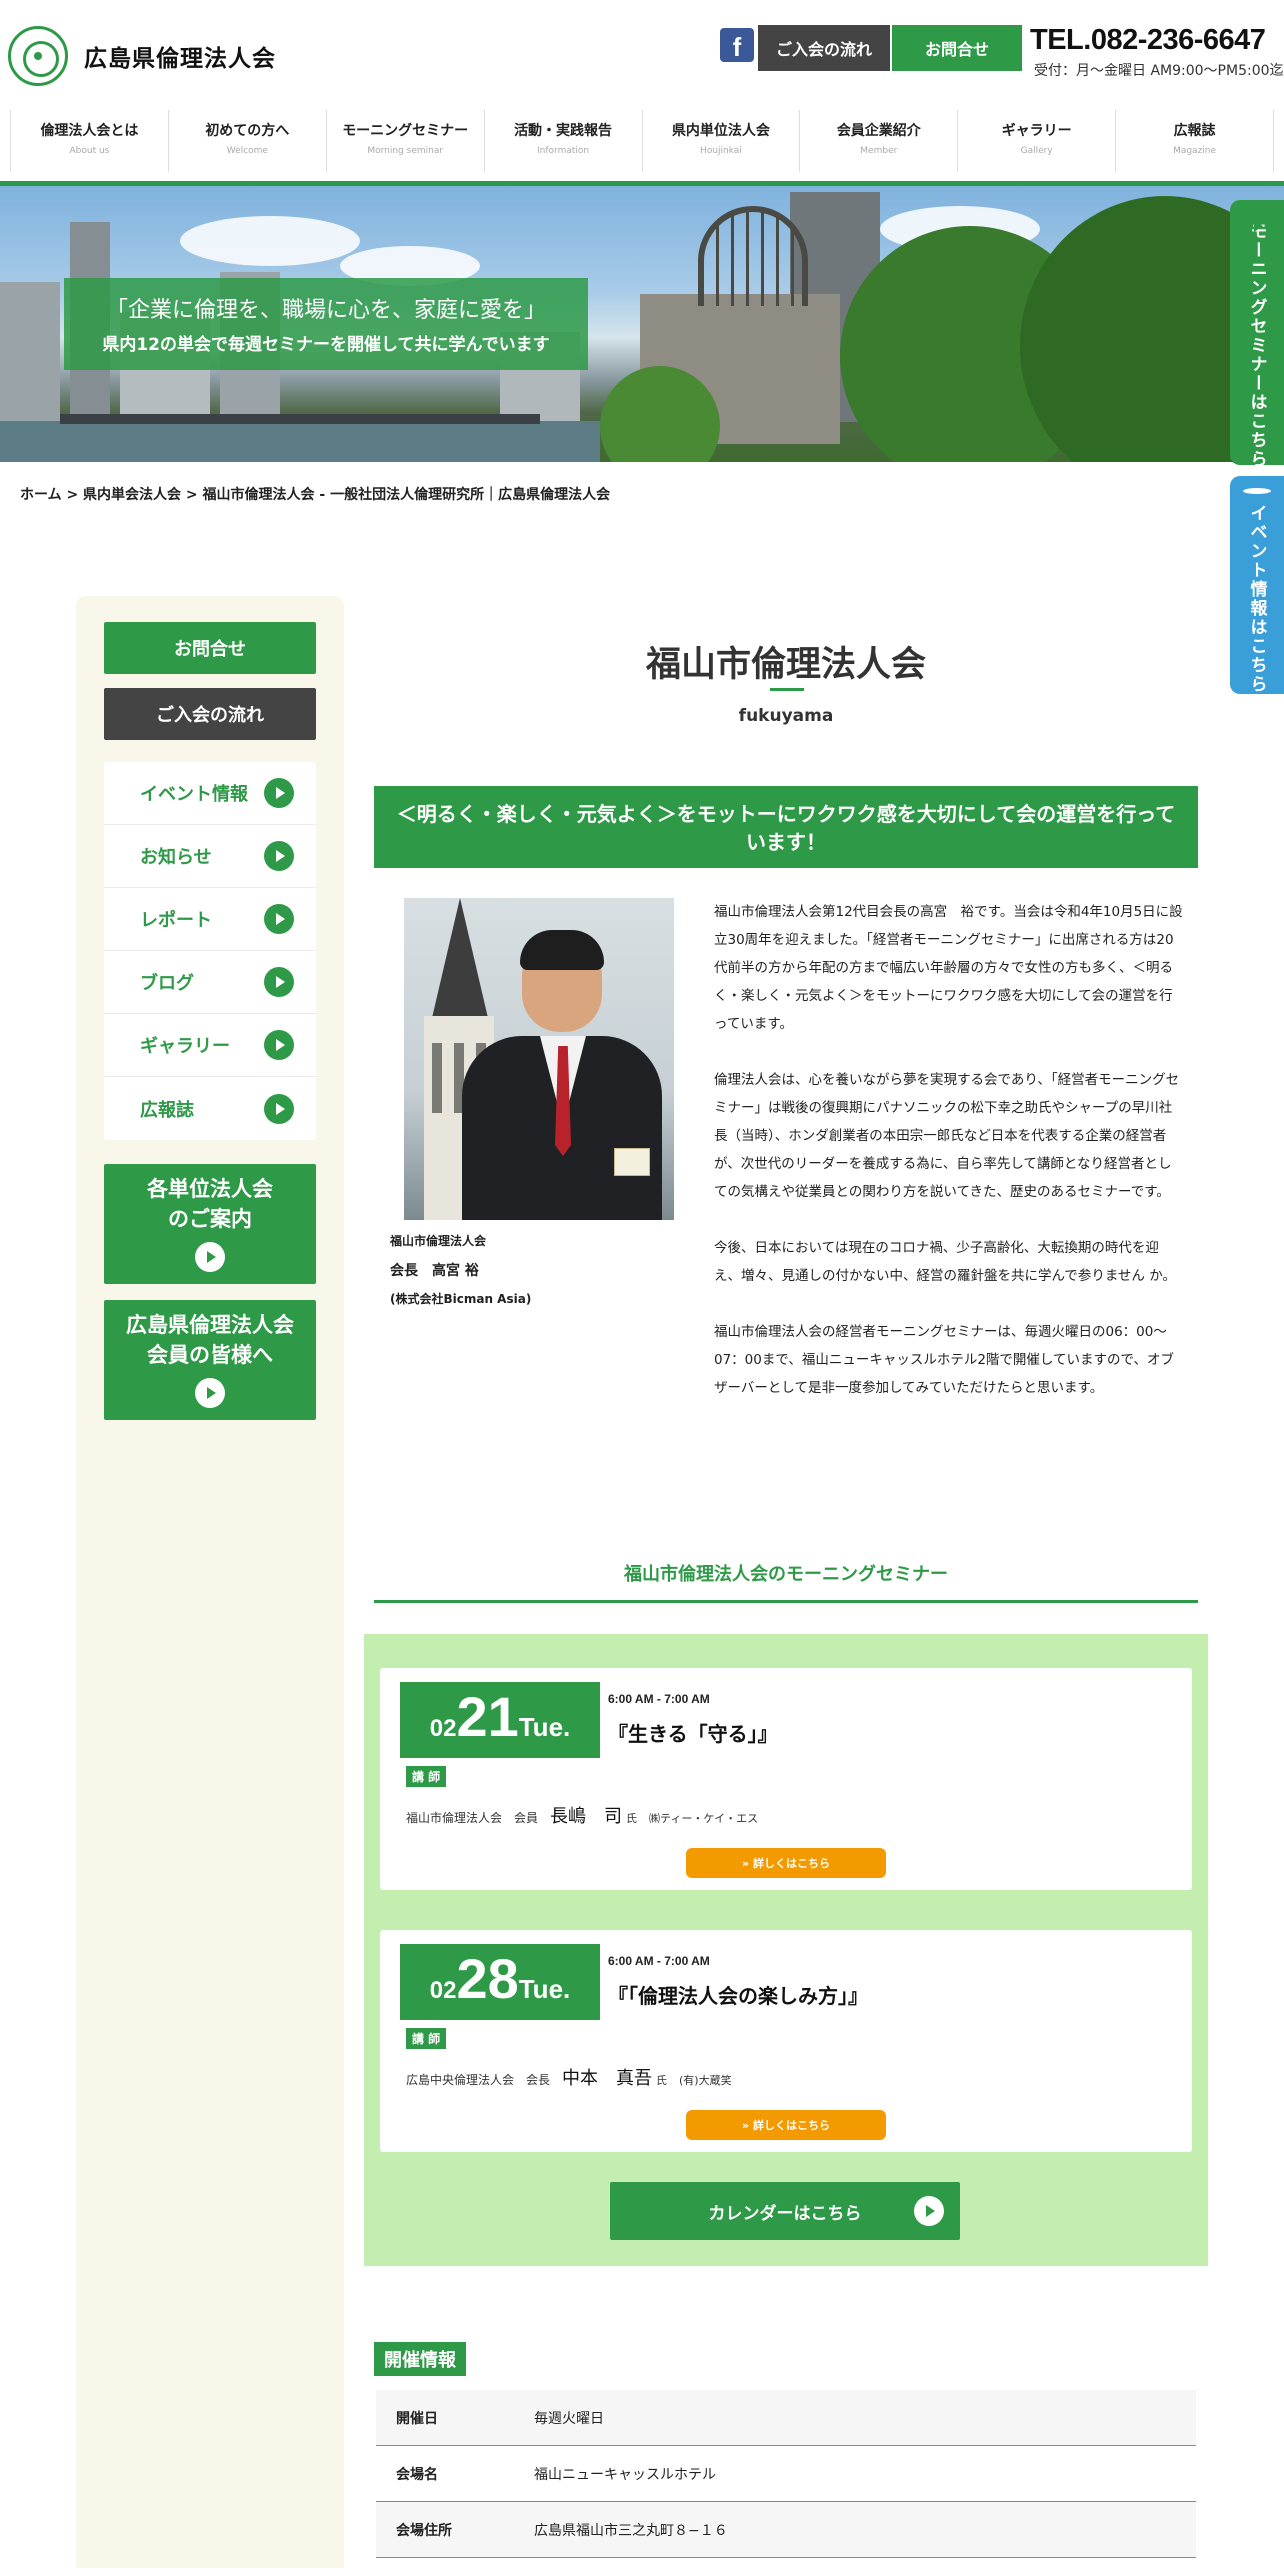 This screenshot has height=2568, width=1284. Describe the element at coordinates (487, 1716) in the screenshot. I see `date-day: 21` at that location.